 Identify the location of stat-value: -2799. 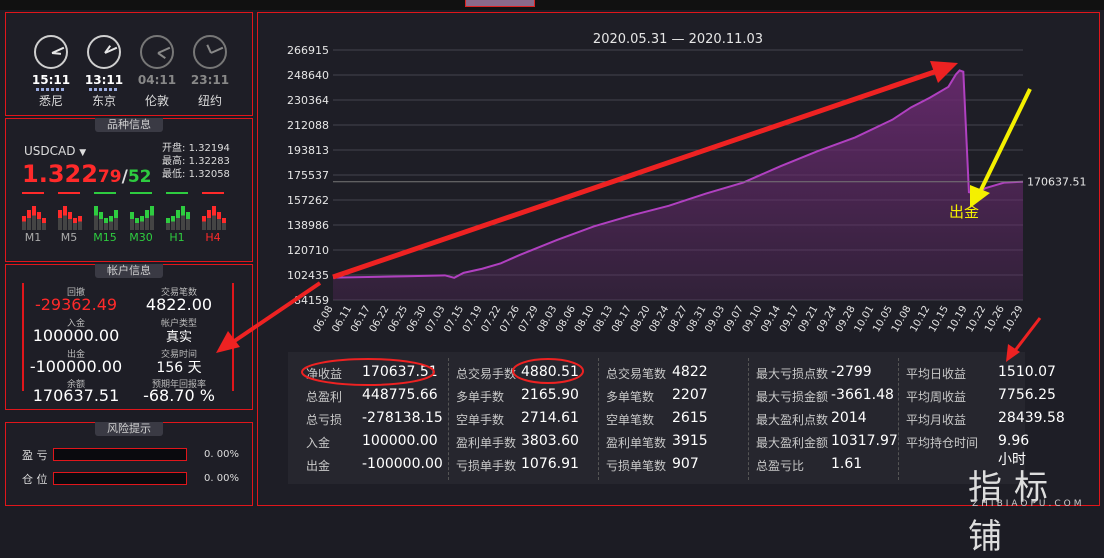
(851, 372).